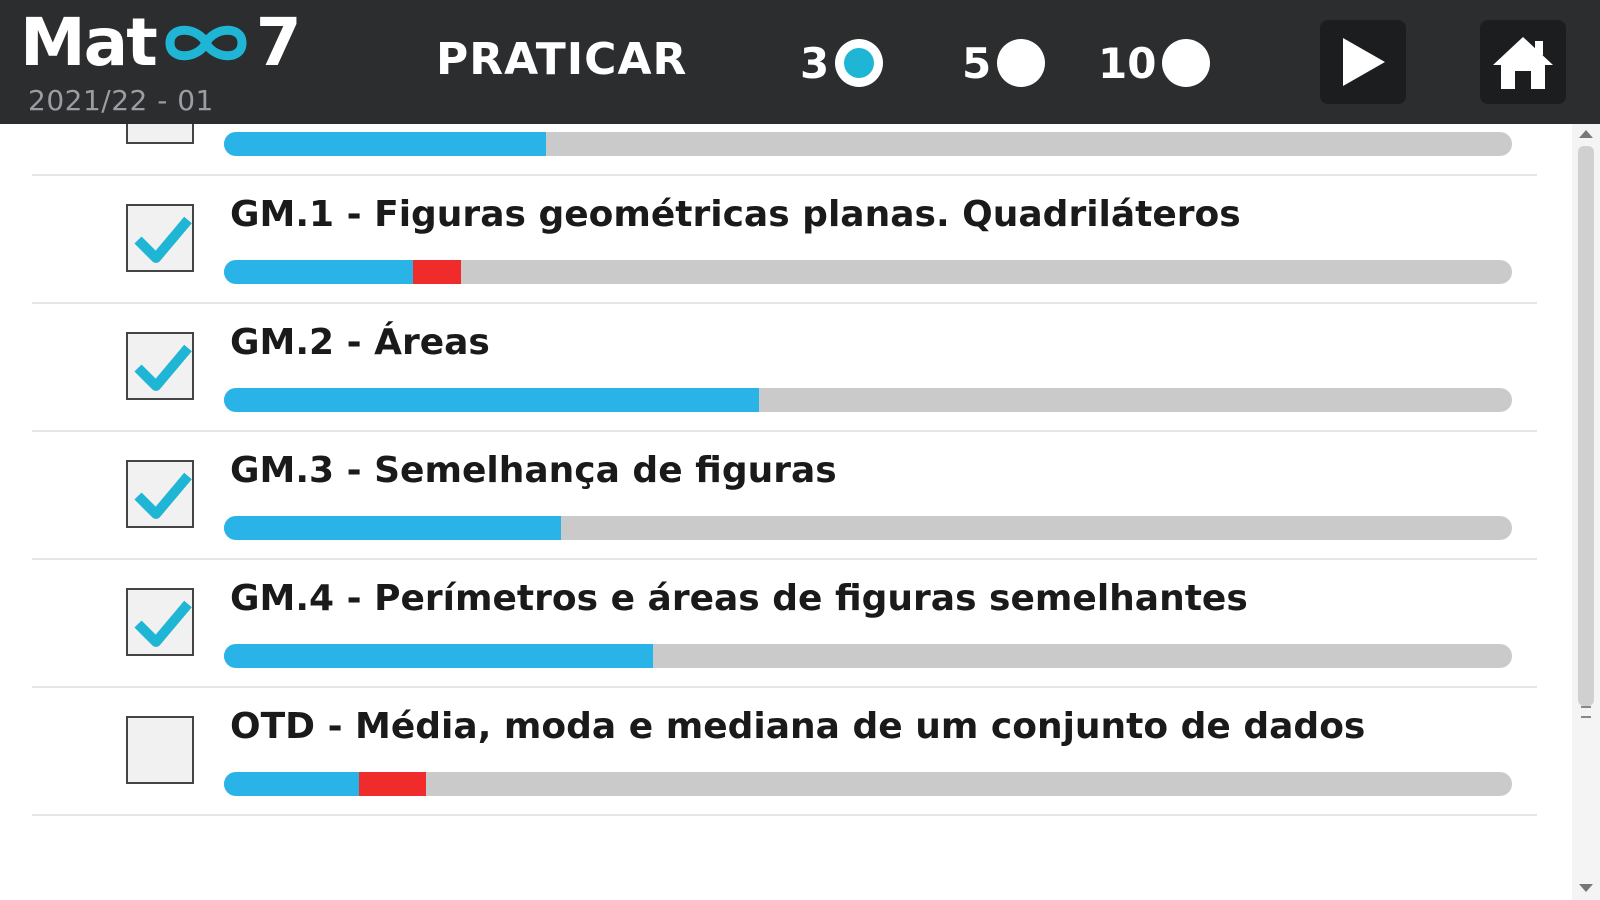  Describe the element at coordinates (533, 470) in the screenshot. I see `topic-title: GM.3 - Semelhança de figuras` at that location.